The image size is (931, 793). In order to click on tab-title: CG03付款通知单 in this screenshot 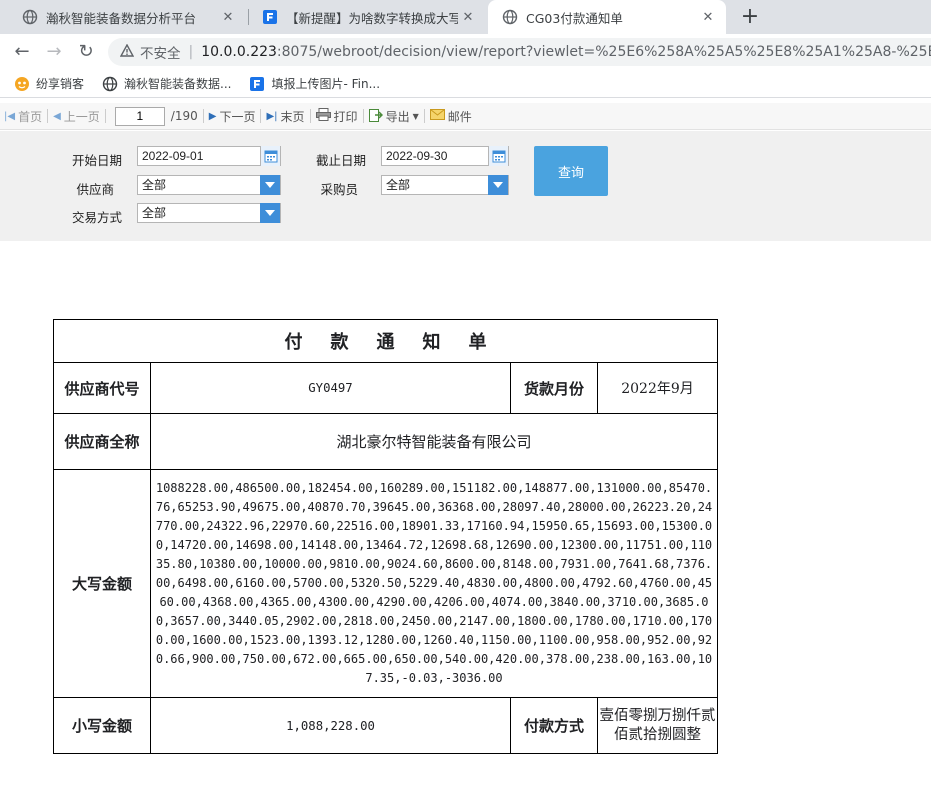, I will do `click(574, 18)`.